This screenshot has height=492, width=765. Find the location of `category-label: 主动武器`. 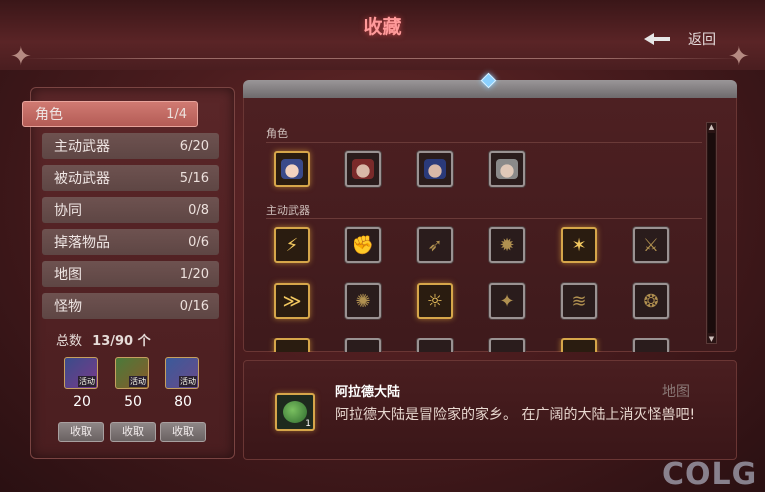

category-label: 主动武器 is located at coordinates (82, 147).